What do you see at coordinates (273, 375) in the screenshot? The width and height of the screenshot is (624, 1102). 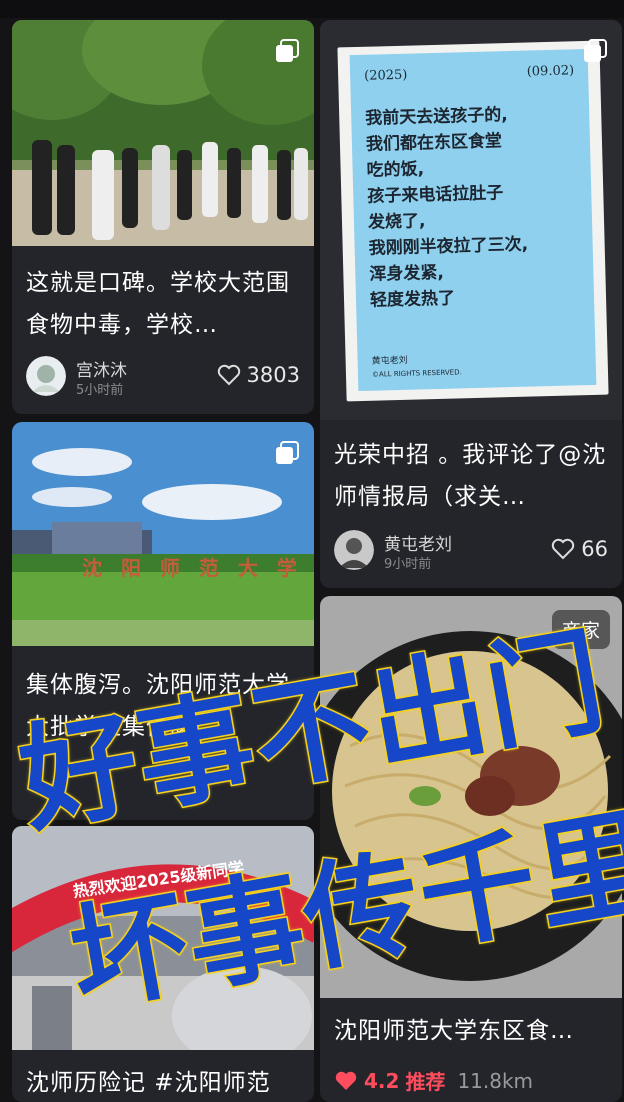 I see `like-count: 3803` at bounding box center [273, 375].